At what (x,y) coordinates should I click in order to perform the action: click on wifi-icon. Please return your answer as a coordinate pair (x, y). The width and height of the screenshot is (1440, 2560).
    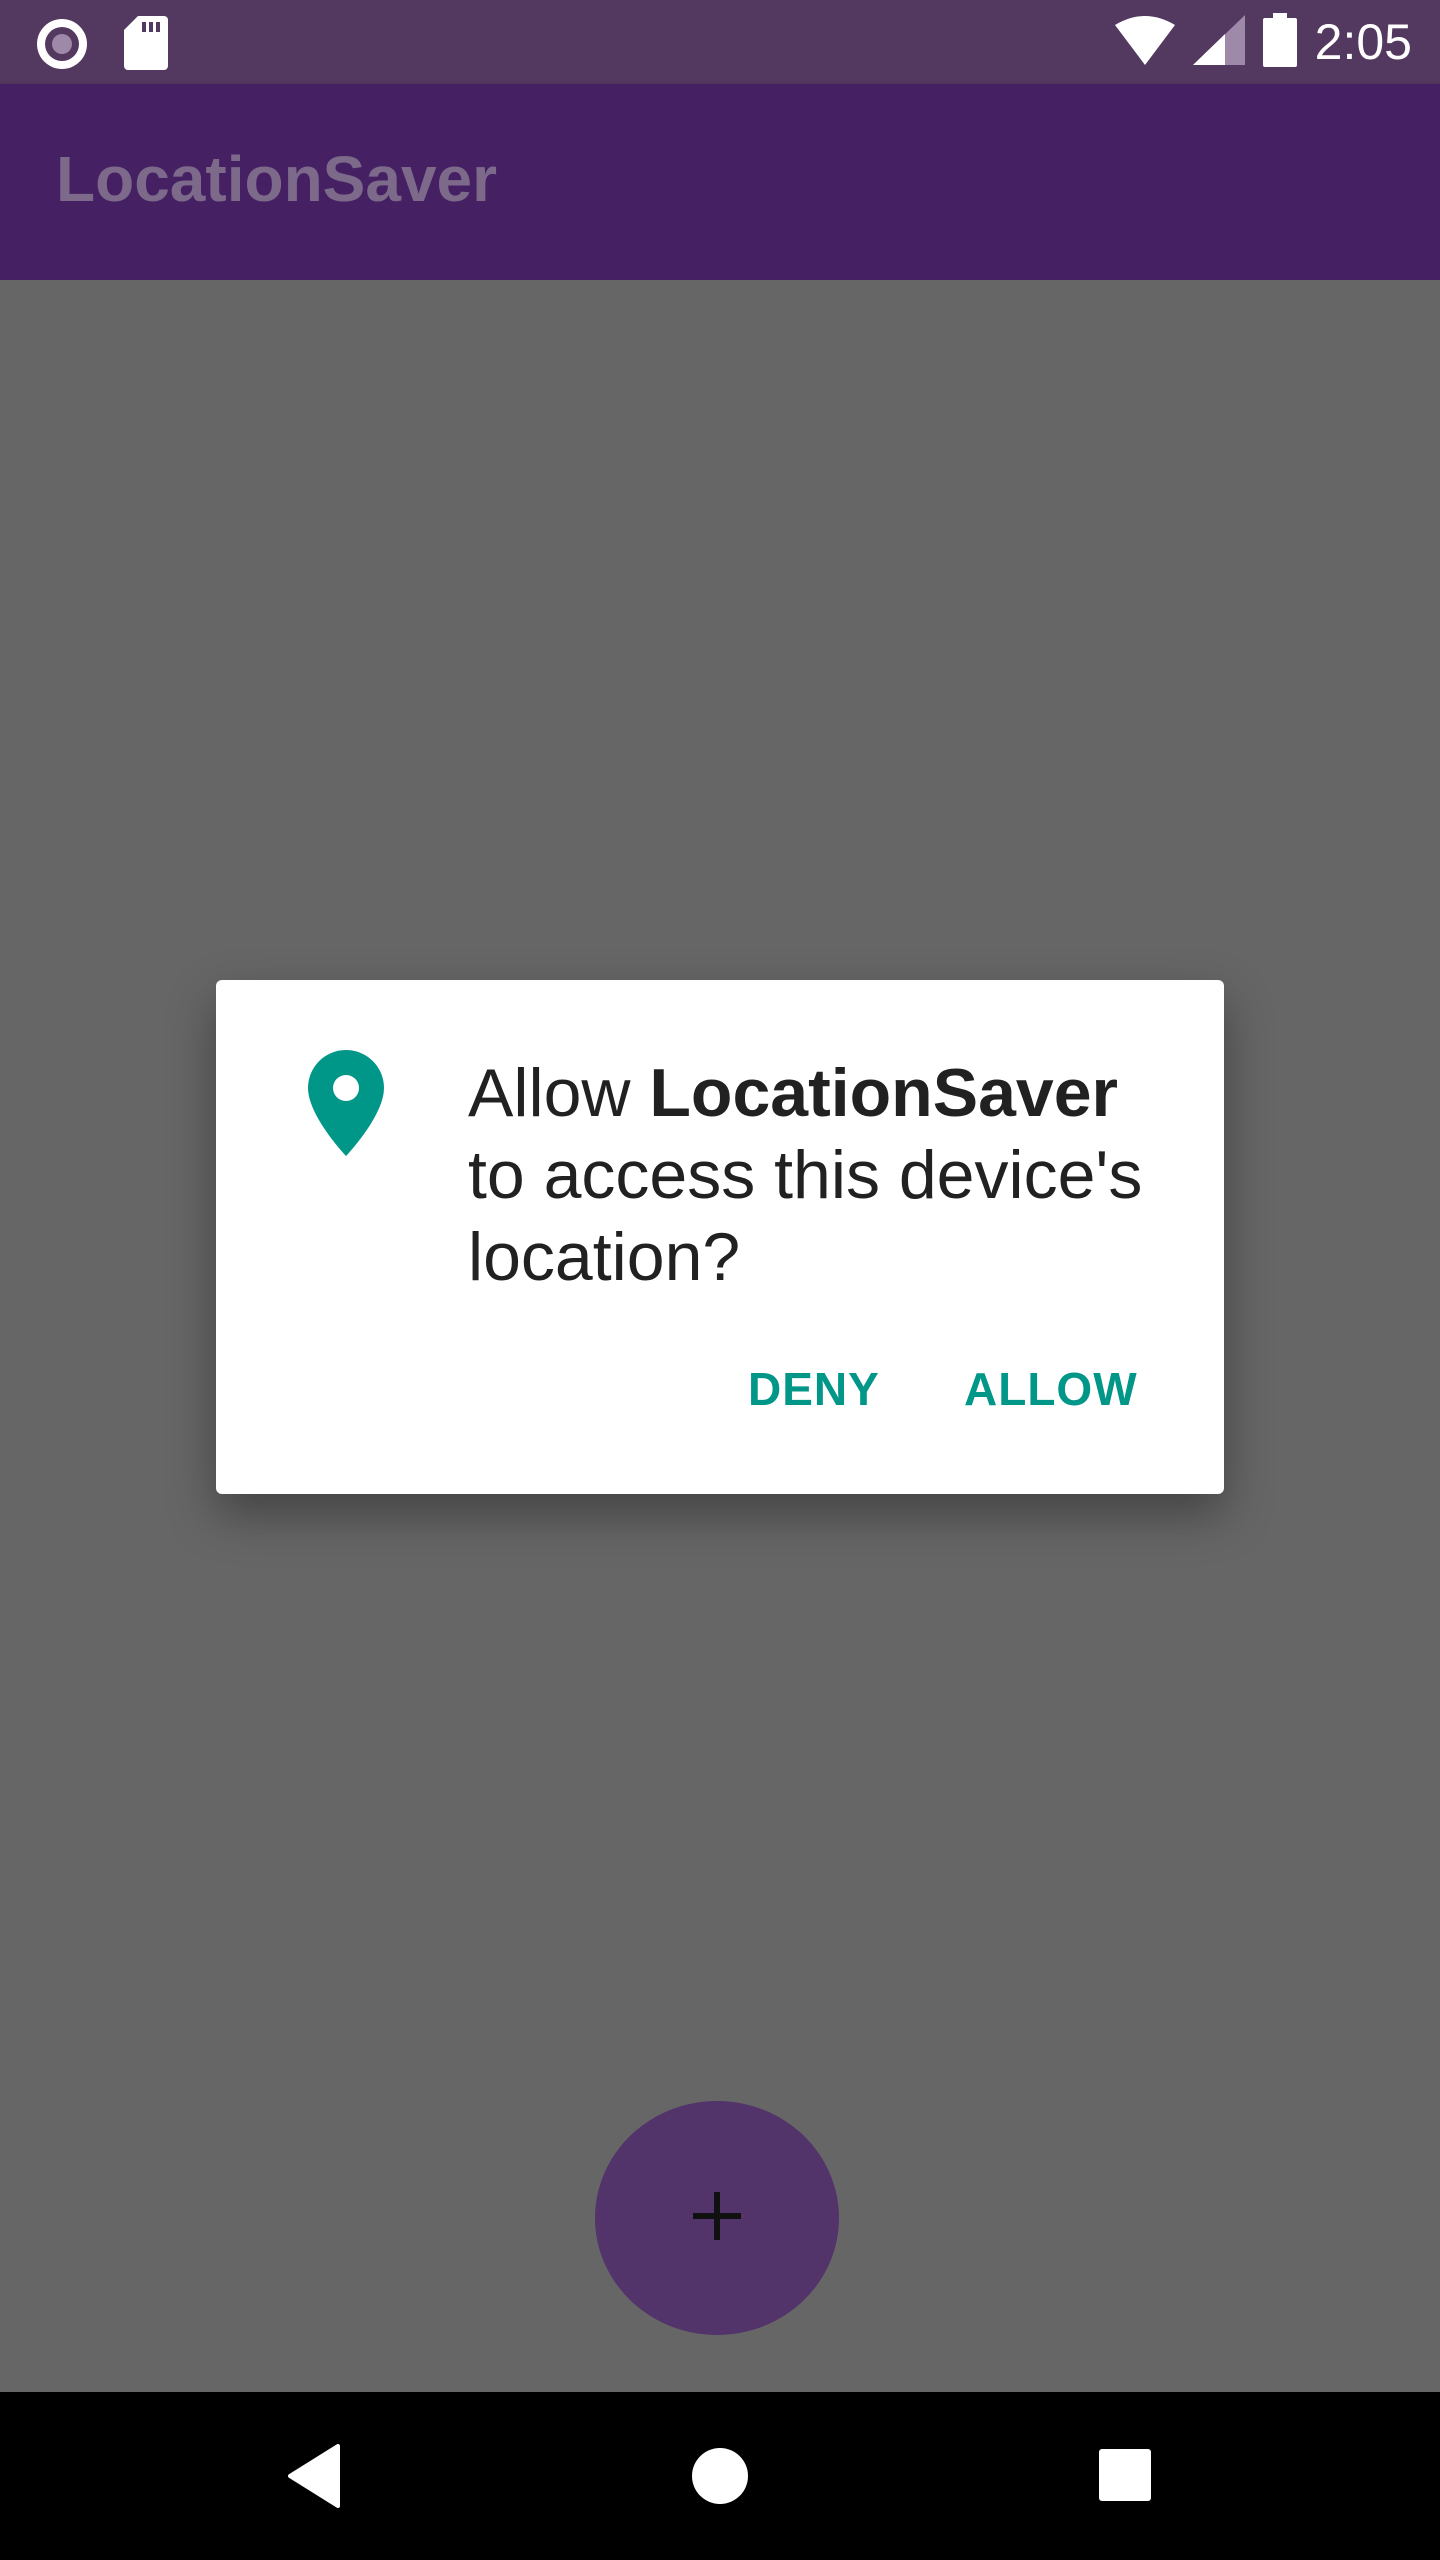
    Looking at the image, I should click on (1144, 42).